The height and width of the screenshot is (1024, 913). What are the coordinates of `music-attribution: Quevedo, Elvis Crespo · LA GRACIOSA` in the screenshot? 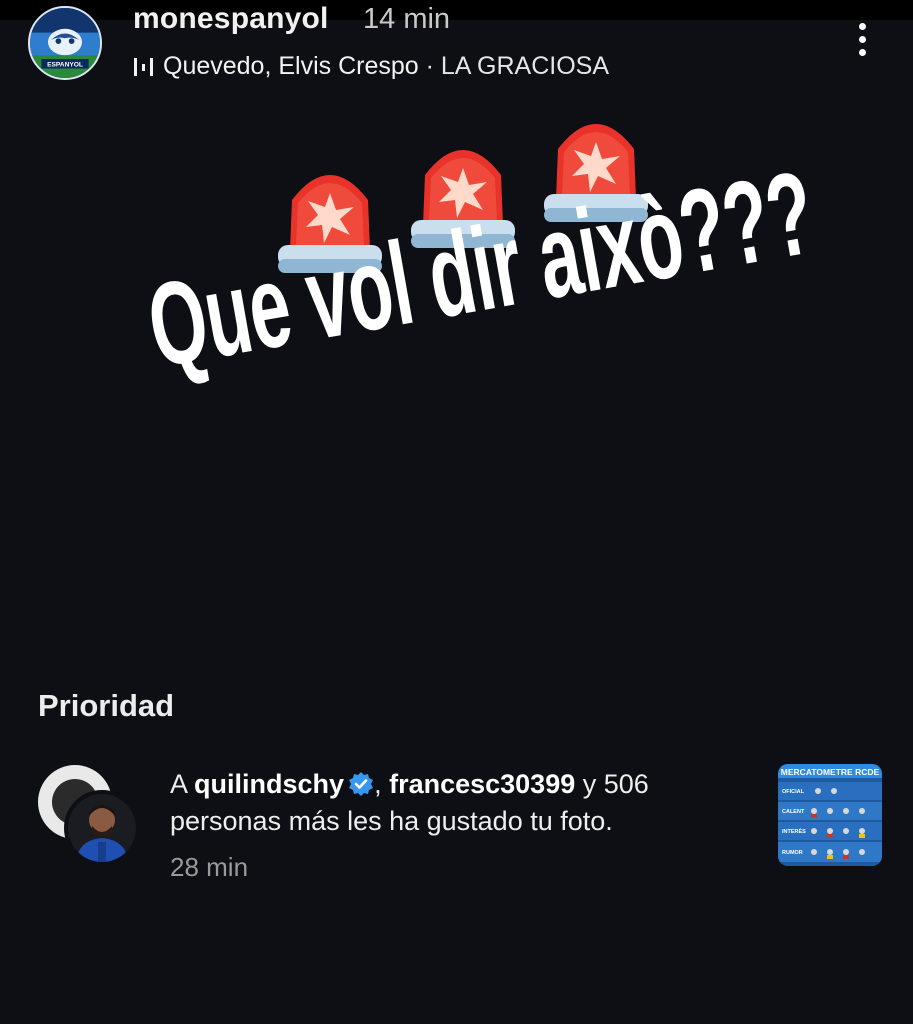 It's located at (371, 66).